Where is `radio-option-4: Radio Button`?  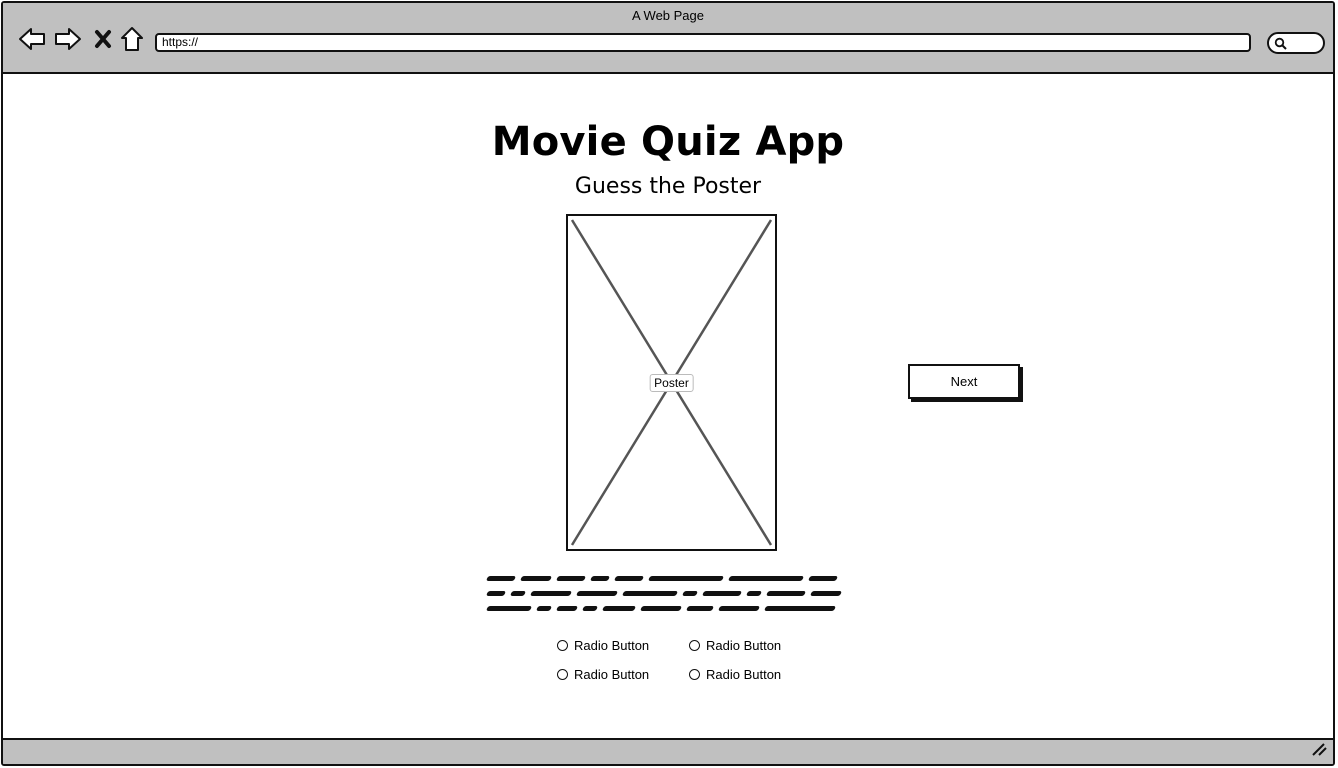
radio-option-4: Radio Button is located at coordinates (735, 674).